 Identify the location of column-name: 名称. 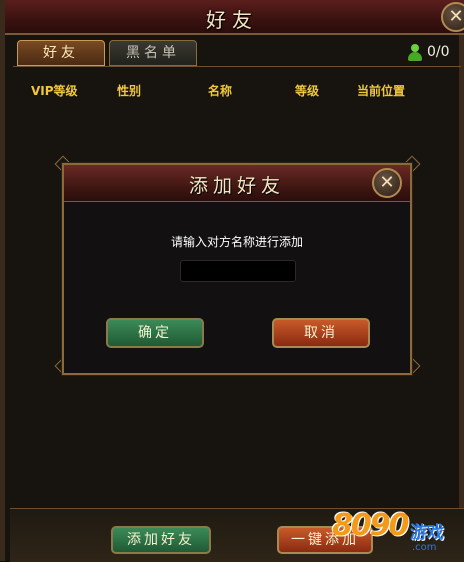
(220, 91).